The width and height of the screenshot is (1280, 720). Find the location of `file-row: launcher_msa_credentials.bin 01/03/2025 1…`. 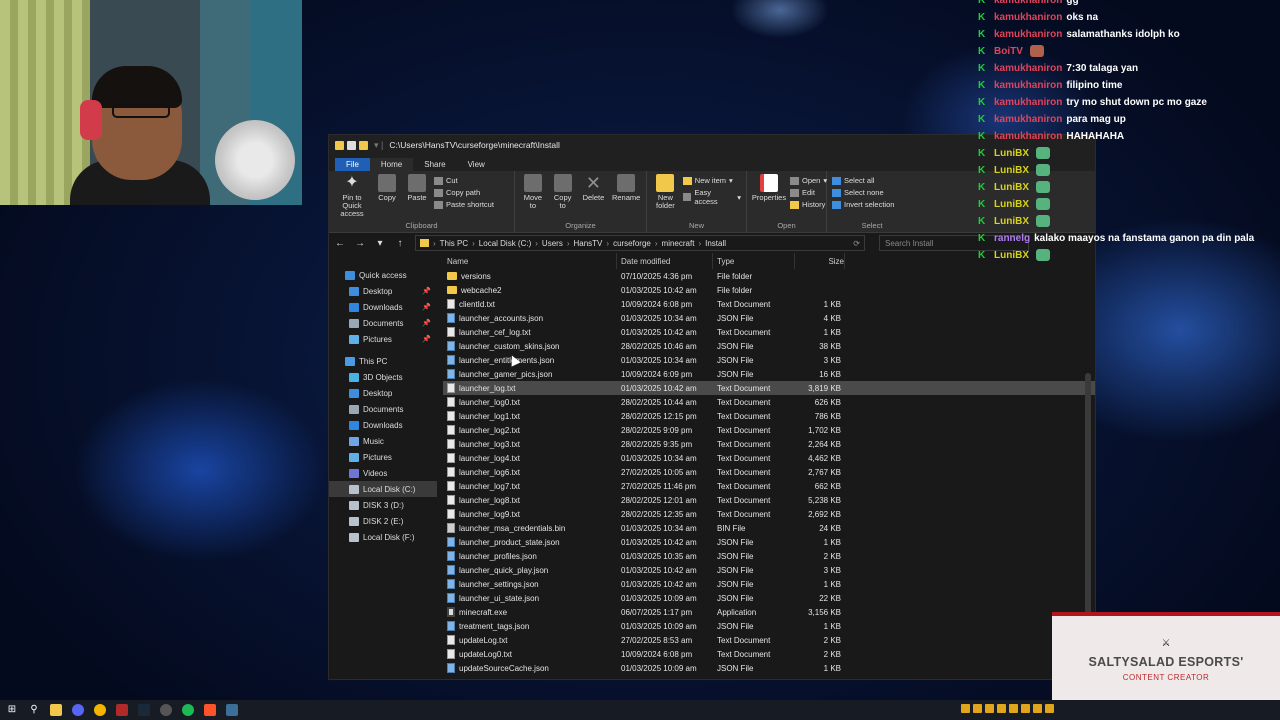

file-row: launcher_msa_credentials.bin 01/03/2025 1… is located at coordinates (769, 528).